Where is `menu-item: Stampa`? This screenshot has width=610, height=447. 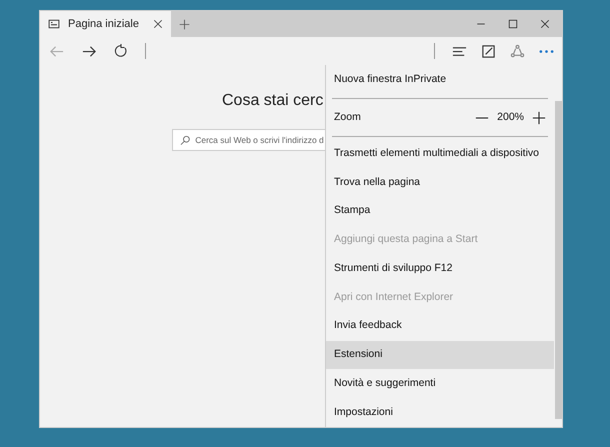
menu-item: Stampa is located at coordinates (440, 211).